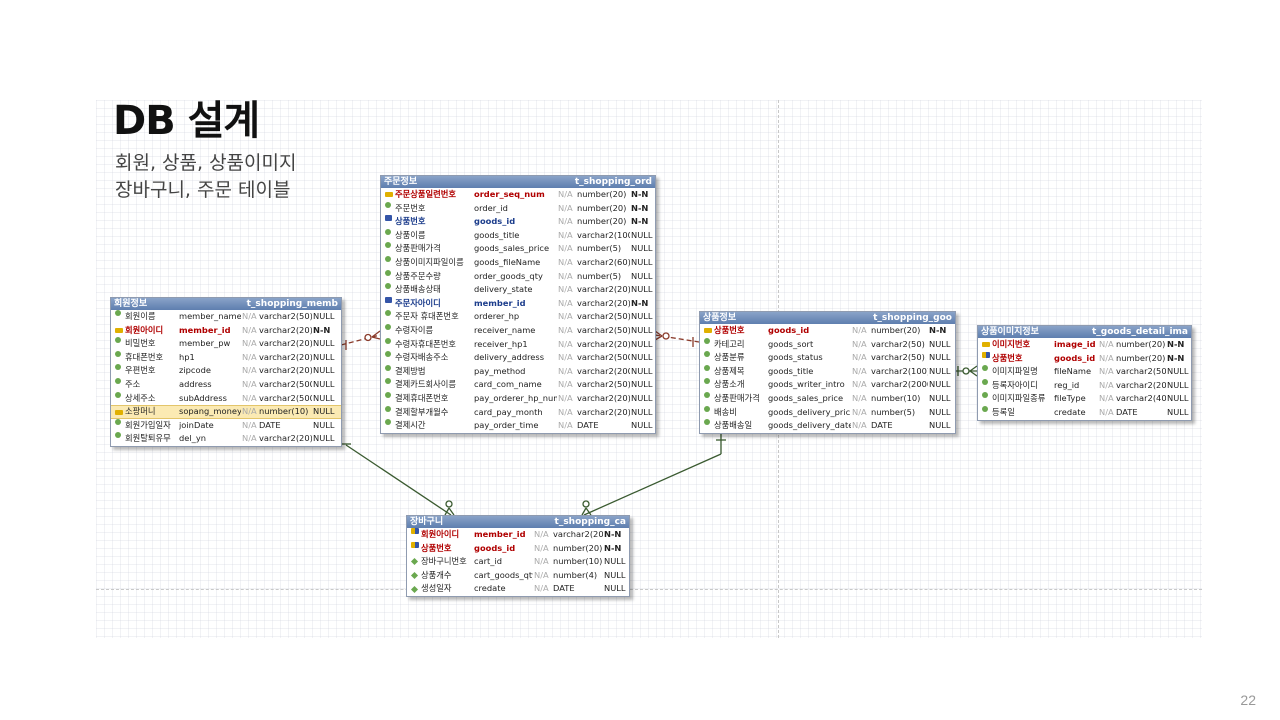 This screenshot has height=720, width=1280. I want to click on table-row: 이미지번호 image_id N/A number(20) N-N, so click(1084, 345).